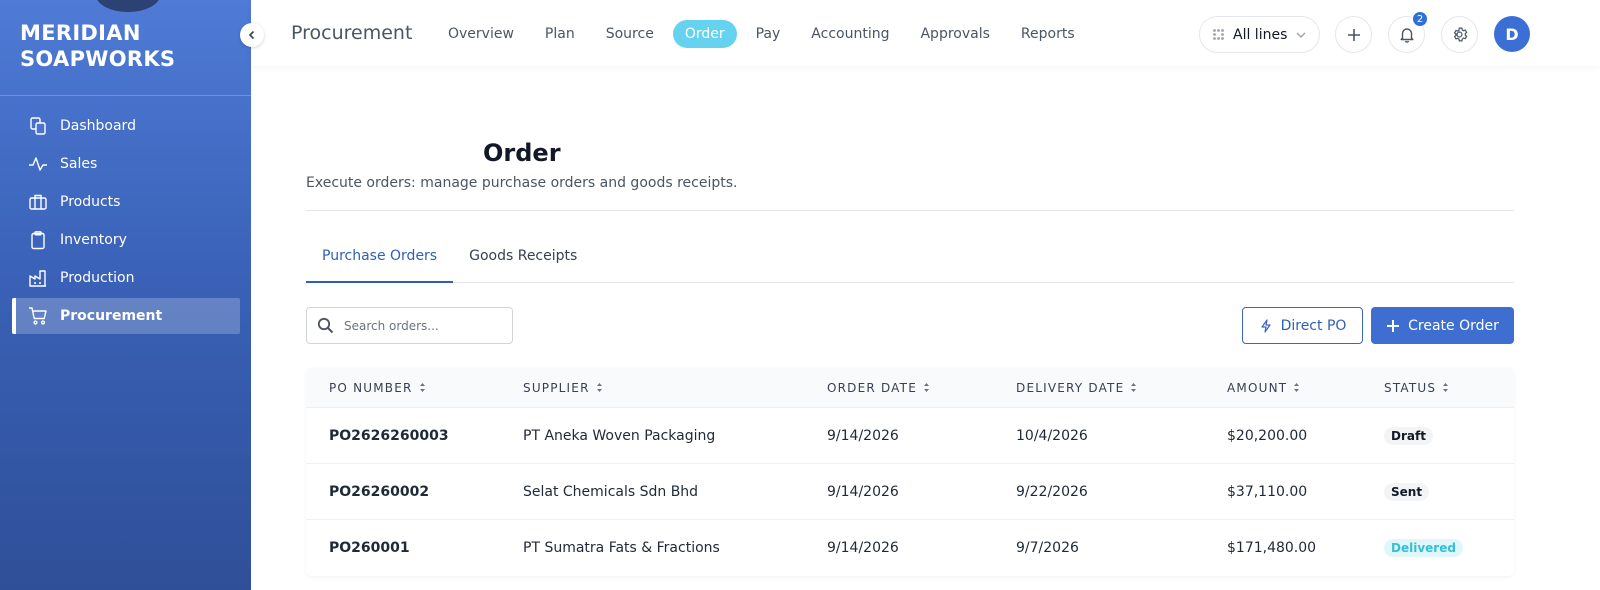 Image resolution: width=1600 pixels, height=590 pixels. I want to click on tabs: Purchase Orders Goods Receipts, so click(910, 261).